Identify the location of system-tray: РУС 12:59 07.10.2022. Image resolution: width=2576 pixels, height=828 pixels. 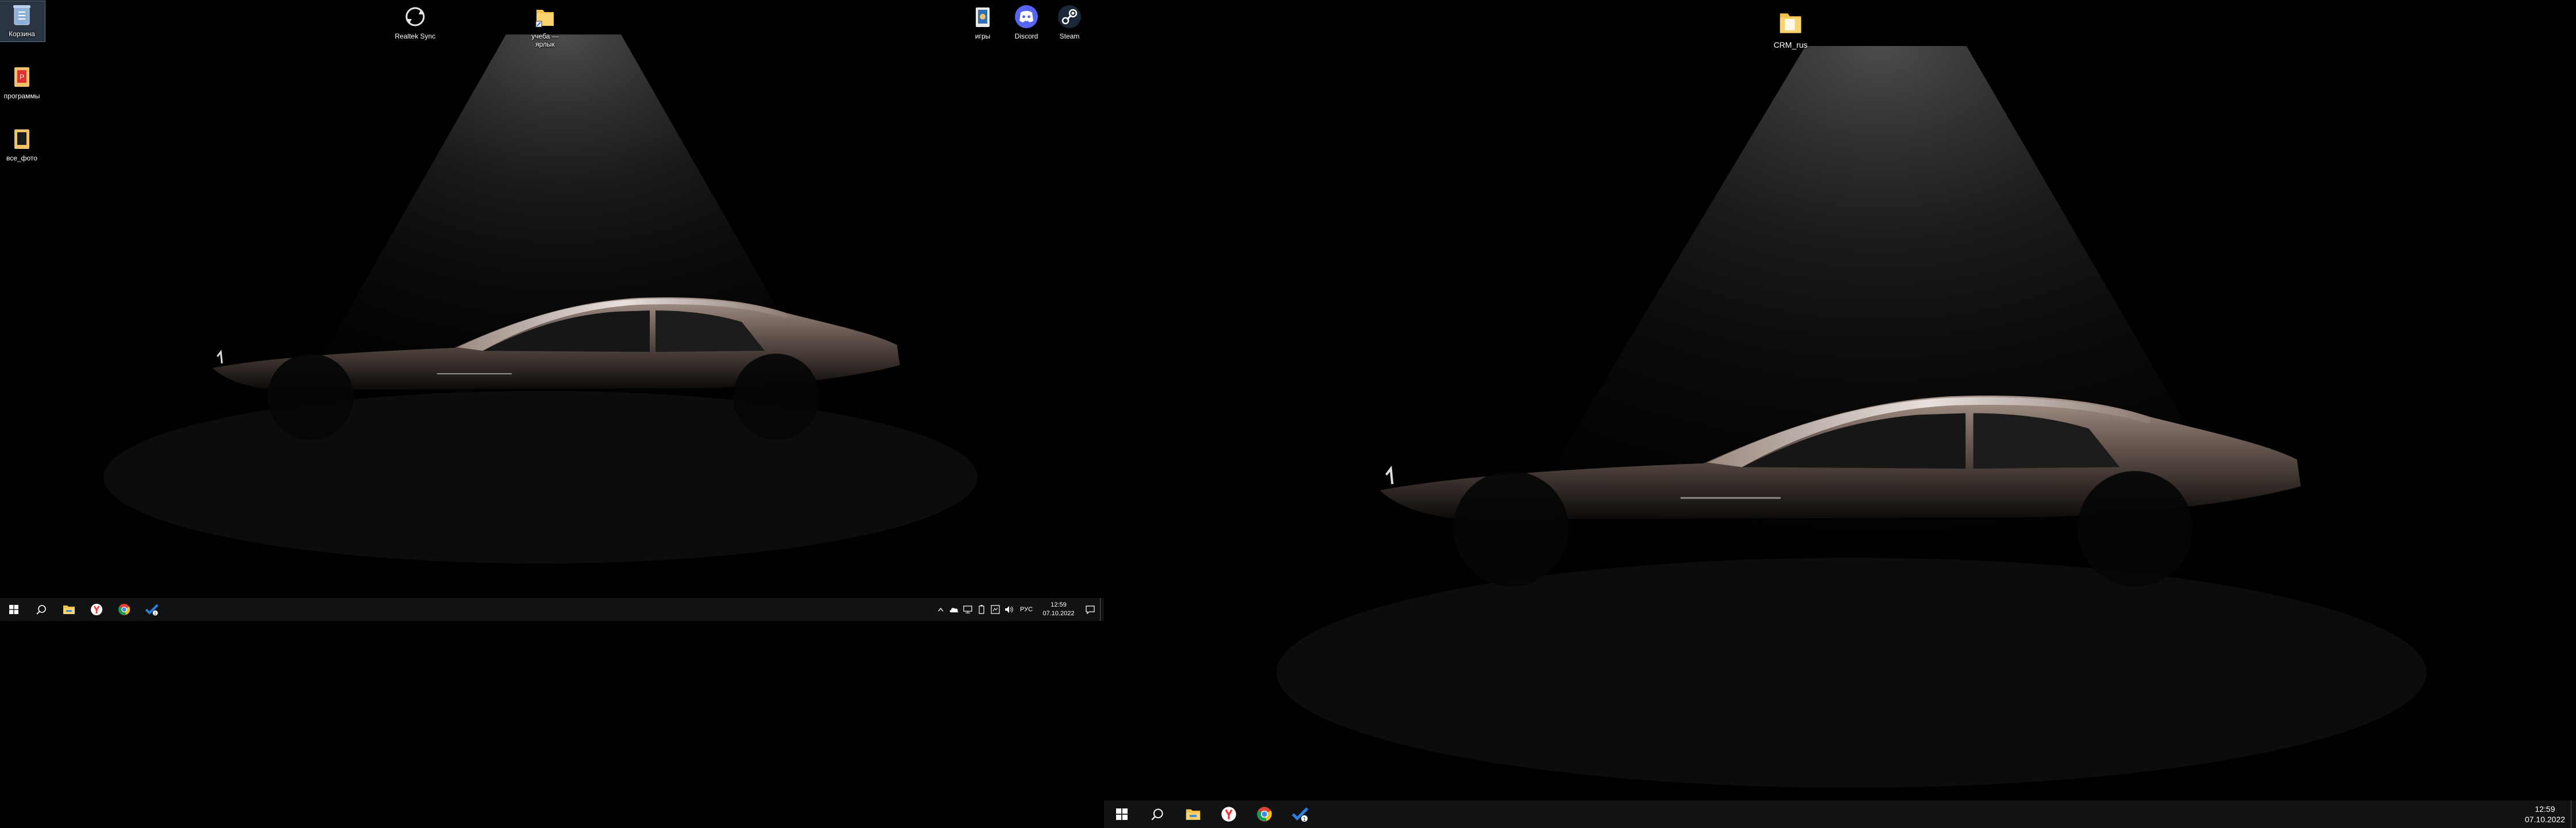
(1019, 609).